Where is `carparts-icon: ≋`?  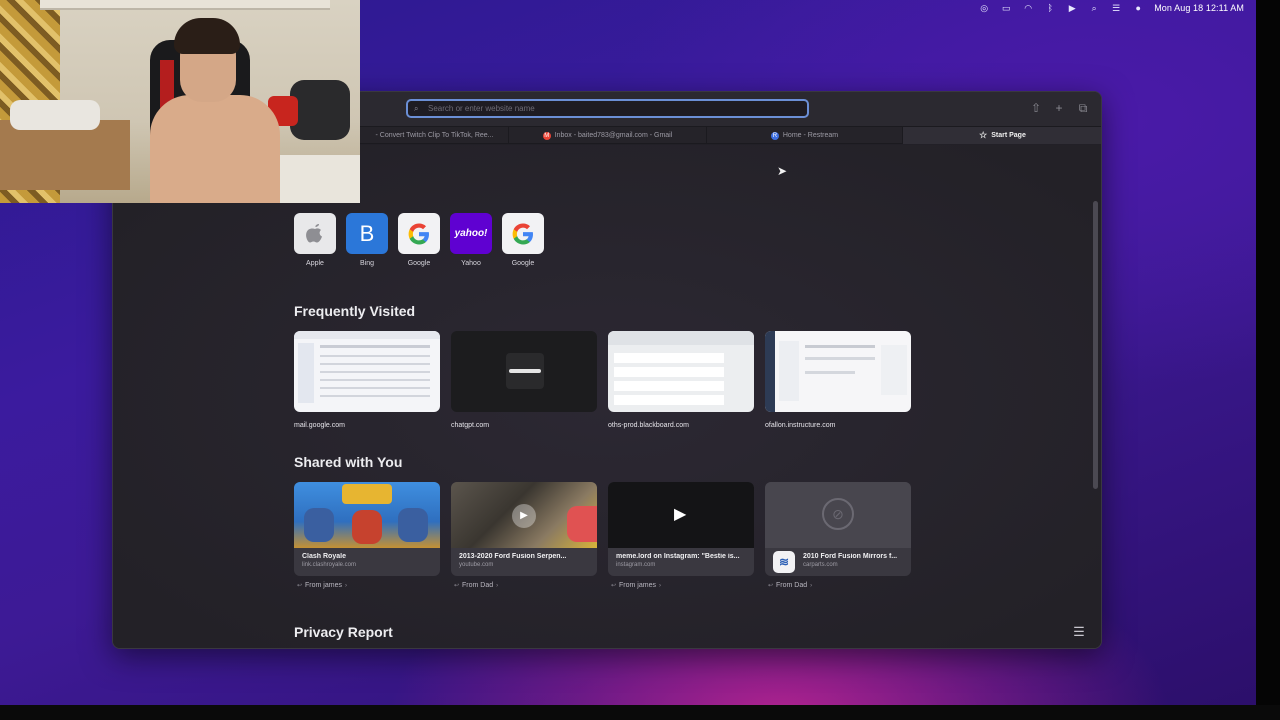
carparts-icon: ≋ is located at coordinates (784, 562).